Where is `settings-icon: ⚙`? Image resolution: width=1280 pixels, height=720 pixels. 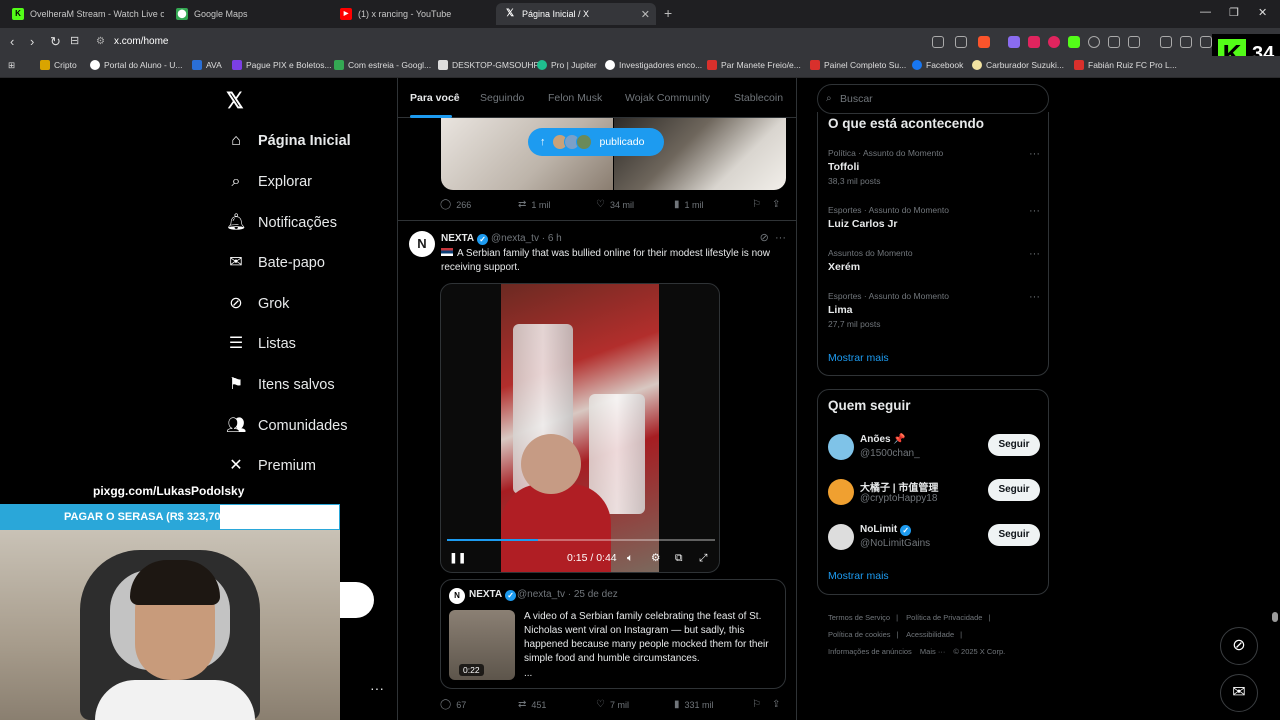 settings-icon: ⚙ is located at coordinates (655, 558).